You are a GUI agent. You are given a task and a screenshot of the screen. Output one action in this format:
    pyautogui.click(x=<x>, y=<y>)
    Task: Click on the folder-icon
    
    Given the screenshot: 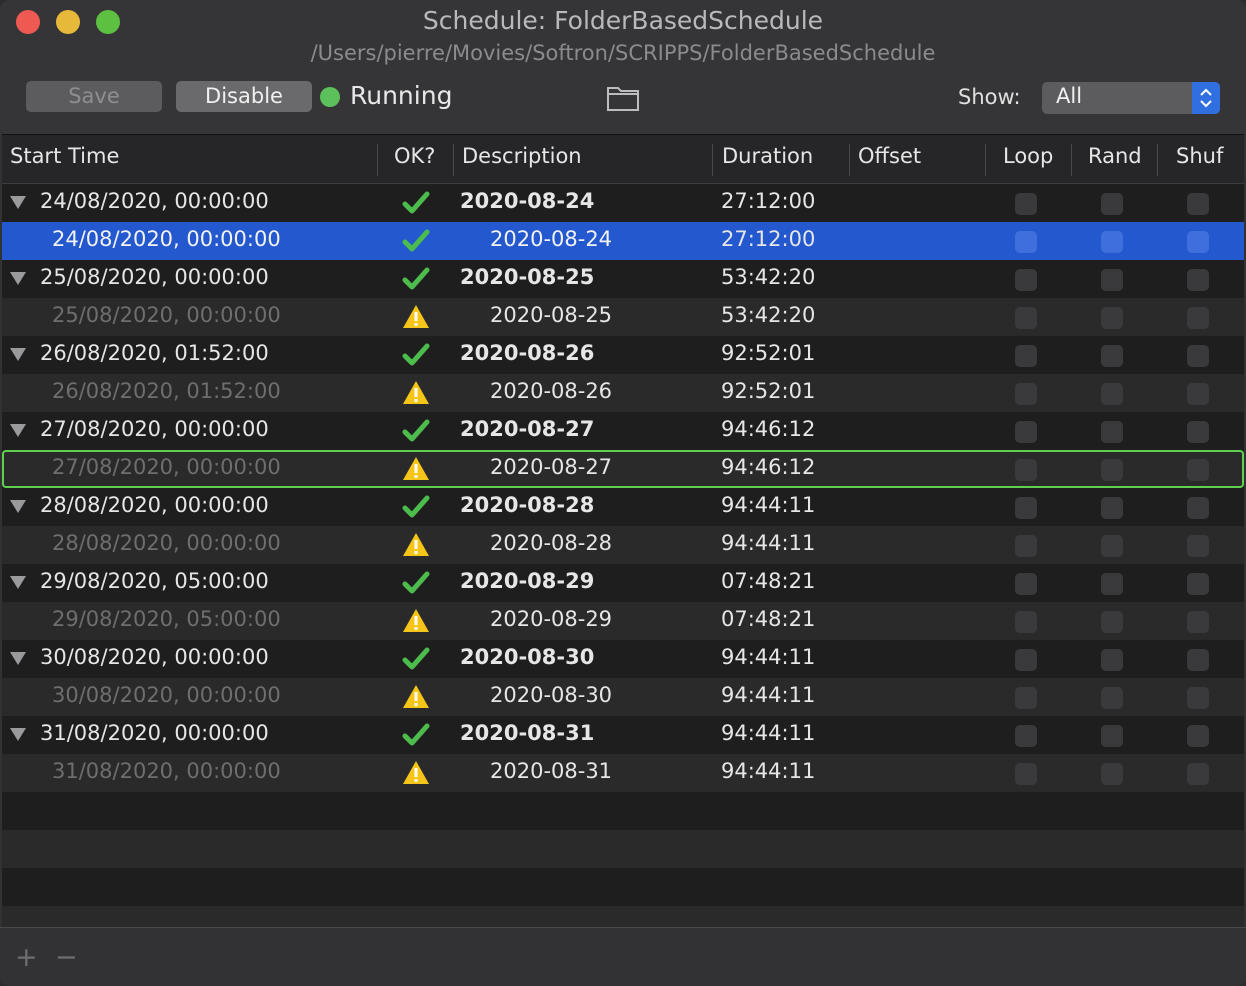 What is the action you would take?
    pyautogui.click(x=623, y=98)
    